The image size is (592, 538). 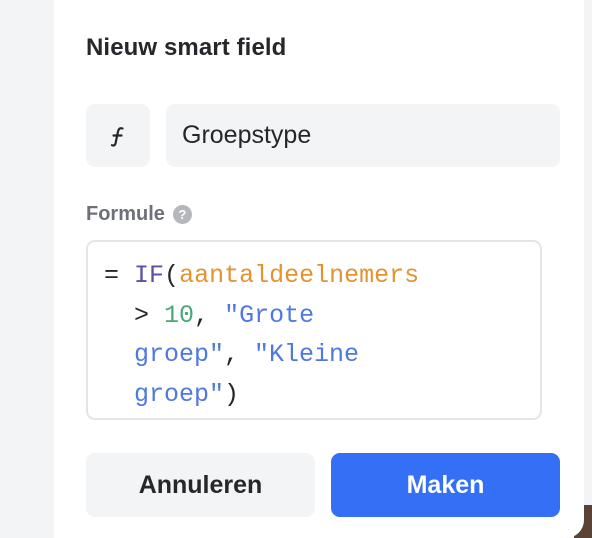 I want to click on field-name-input, so click(x=363, y=135).